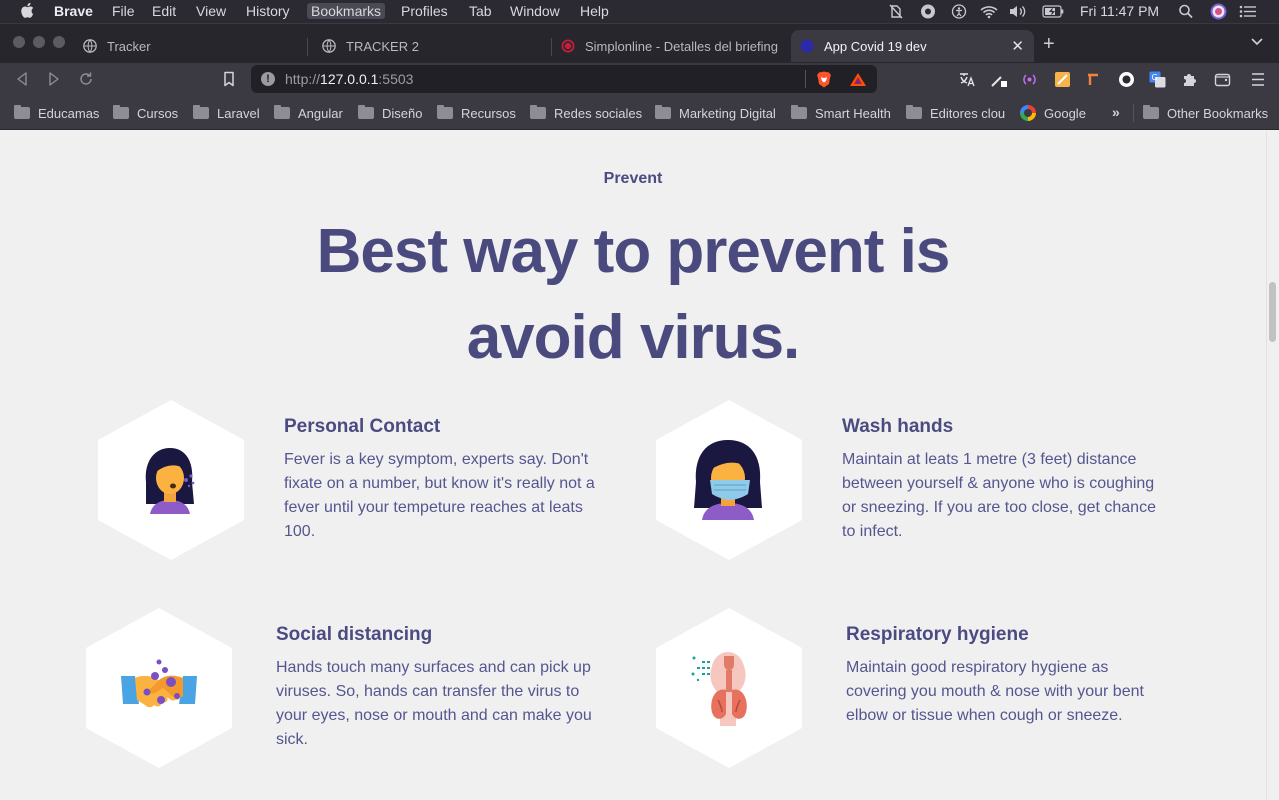  Describe the element at coordinates (362, 426) in the screenshot. I see `card-title-personal-contact: Personal Contact` at that location.